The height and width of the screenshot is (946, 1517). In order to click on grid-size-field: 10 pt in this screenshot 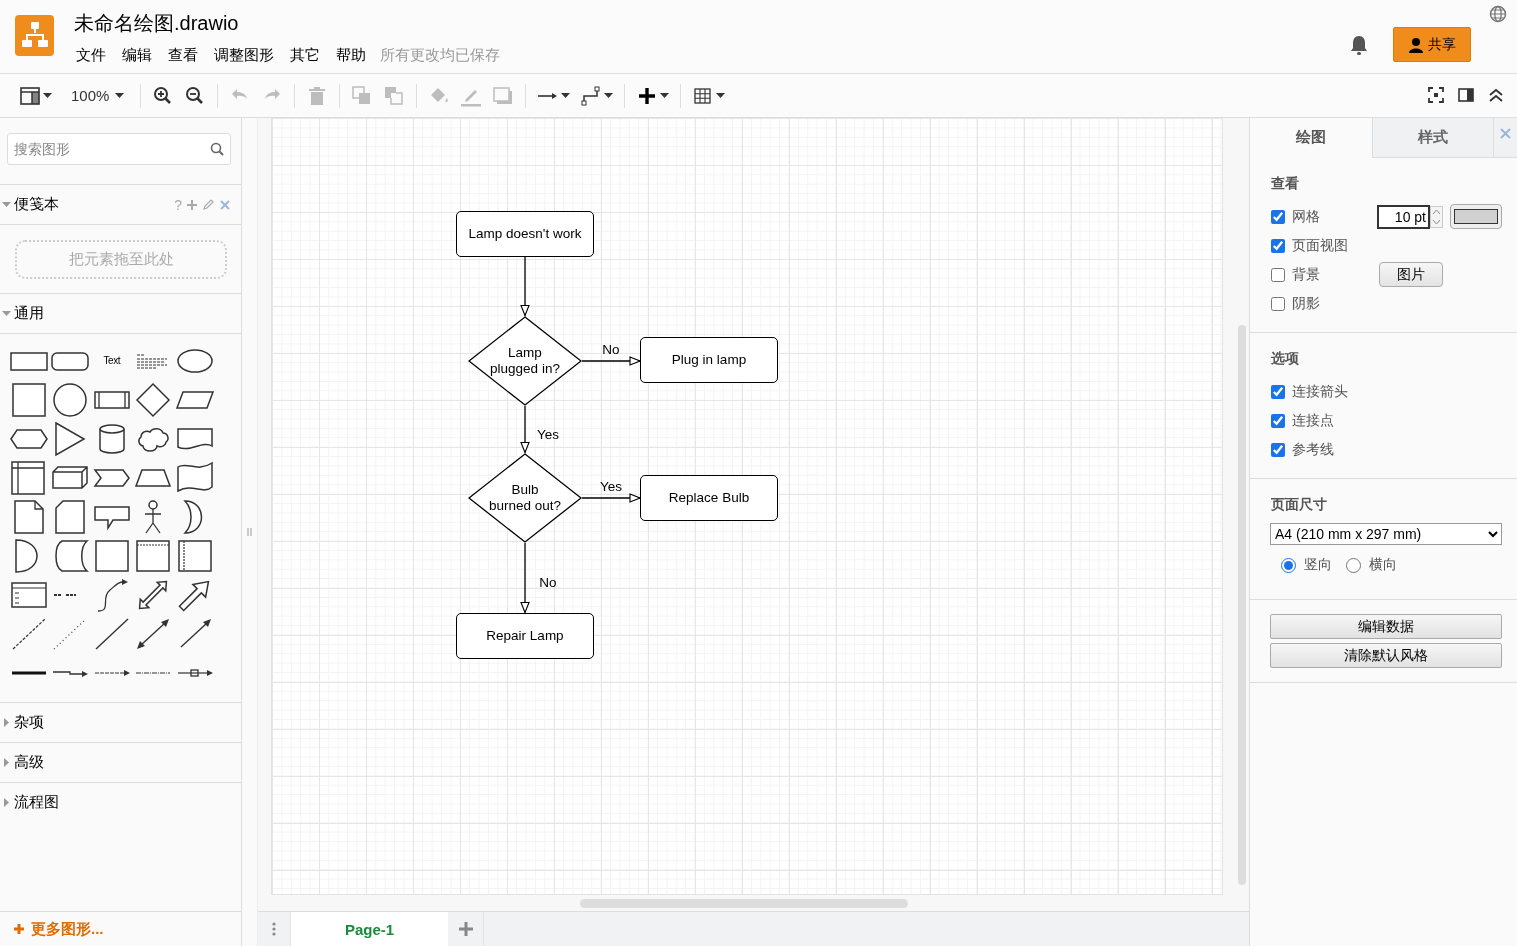, I will do `click(1403, 216)`.